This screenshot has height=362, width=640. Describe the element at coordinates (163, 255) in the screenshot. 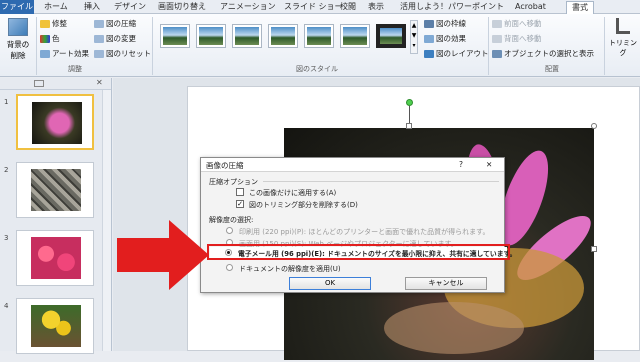

I see `red-arrow-icon` at that location.